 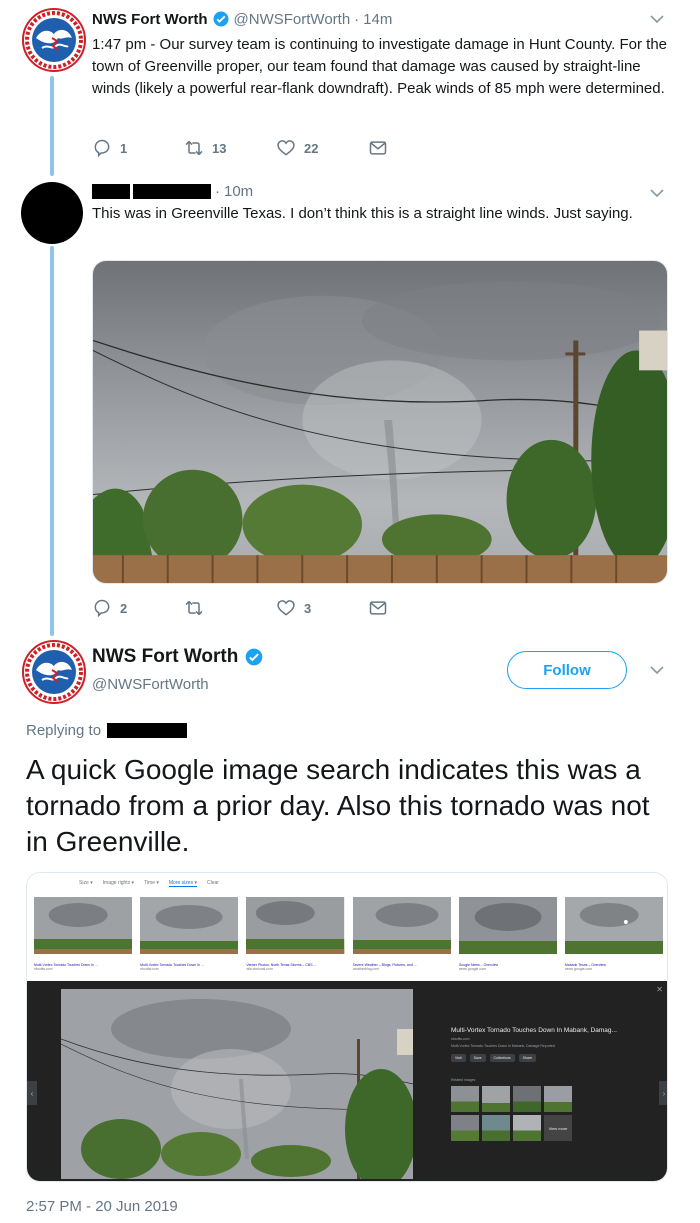 I want to click on main-tweet-header: NWS Fort Worth, so click(x=180, y=657).